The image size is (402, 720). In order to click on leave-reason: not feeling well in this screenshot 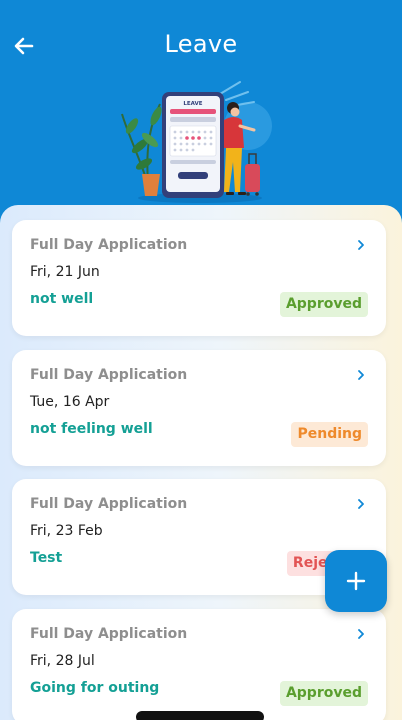, I will do `click(91, 429)`.